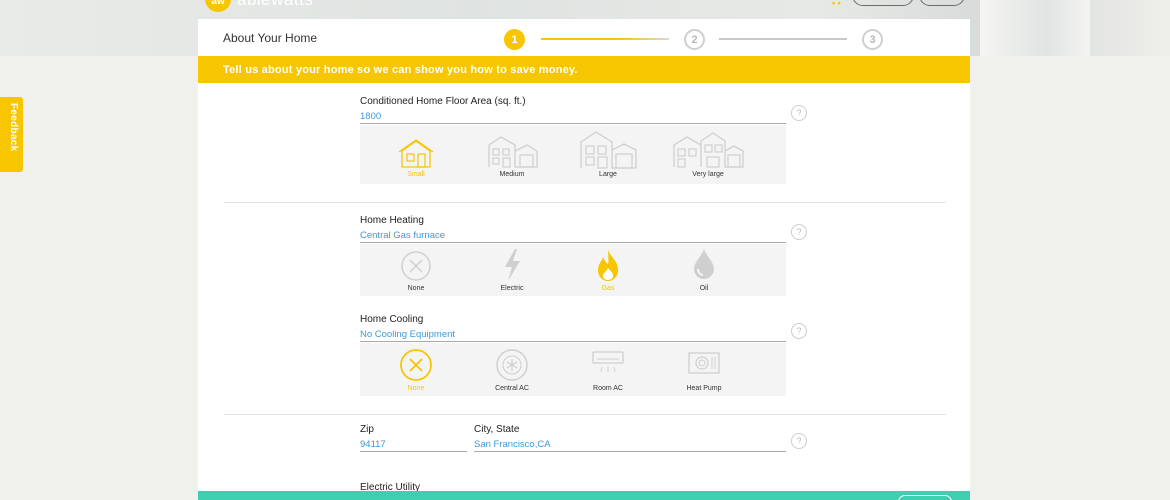  I want to click on logo-mark-icon: aw, so click(218, 6).